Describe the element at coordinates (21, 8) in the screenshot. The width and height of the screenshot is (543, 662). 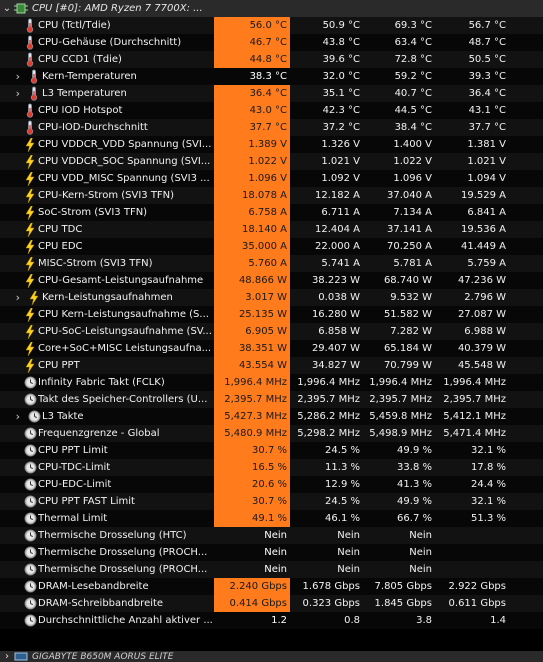
I see `cpu-chip-icon` at that location.